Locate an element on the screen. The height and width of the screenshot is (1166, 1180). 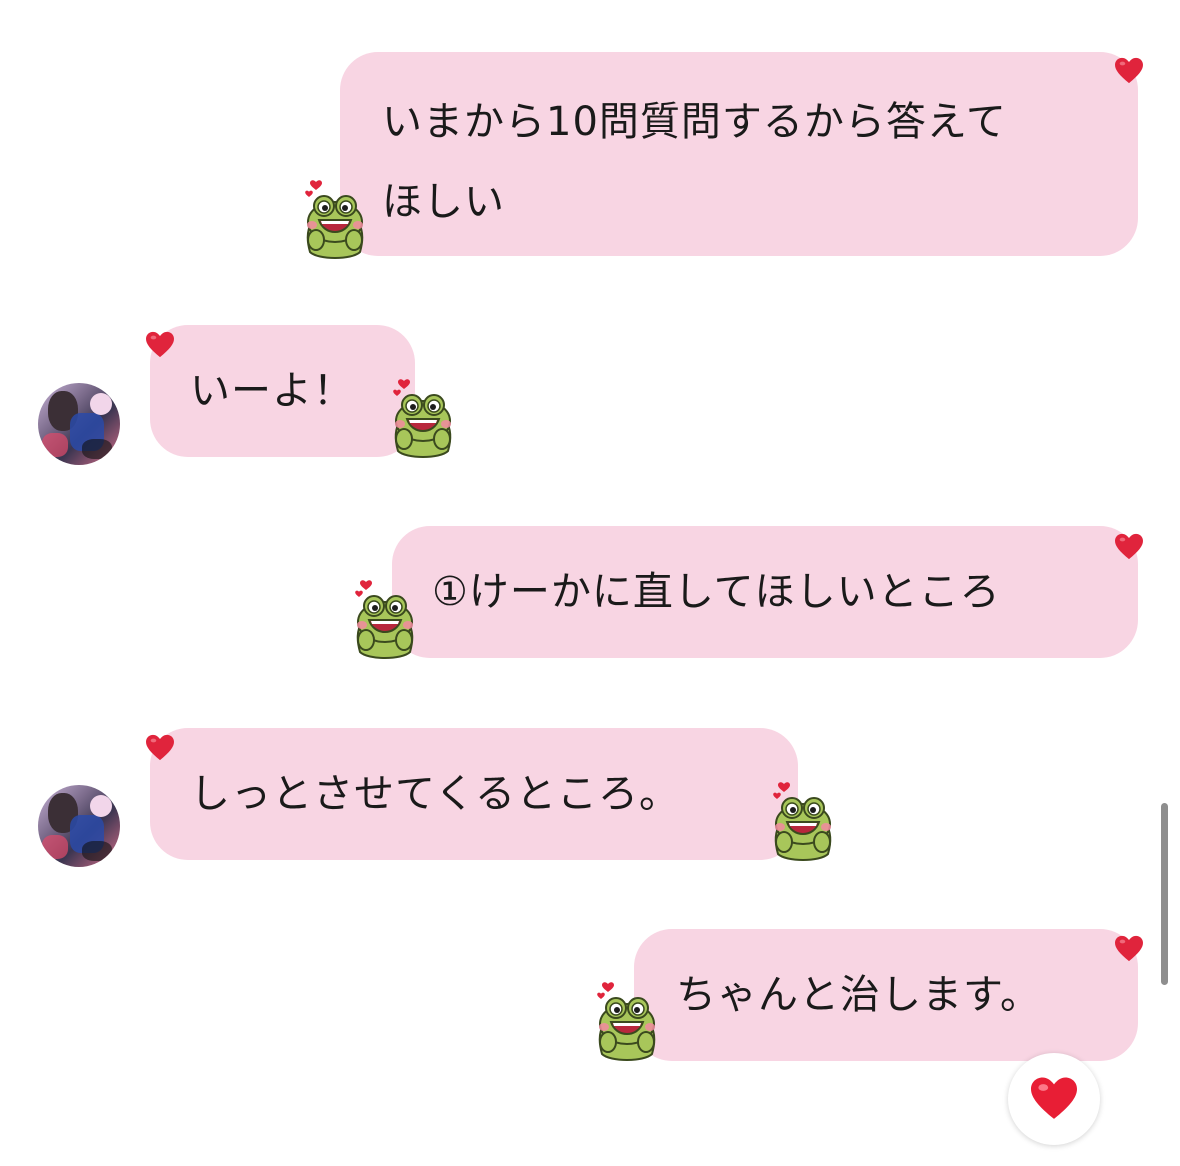
message-bubble-sent: ちゃんと治します。 is located at coordinates (886, 995).